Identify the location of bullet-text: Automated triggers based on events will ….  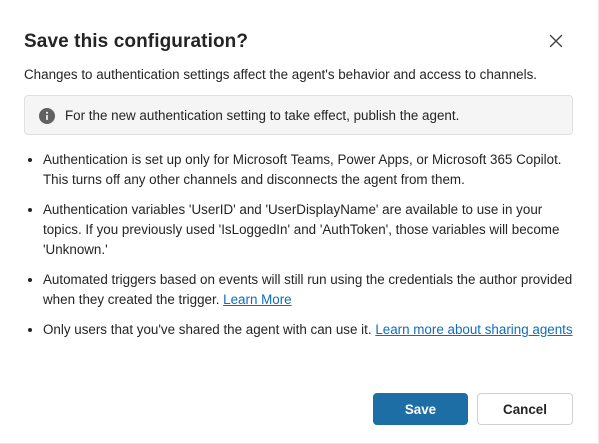
(308, 289).